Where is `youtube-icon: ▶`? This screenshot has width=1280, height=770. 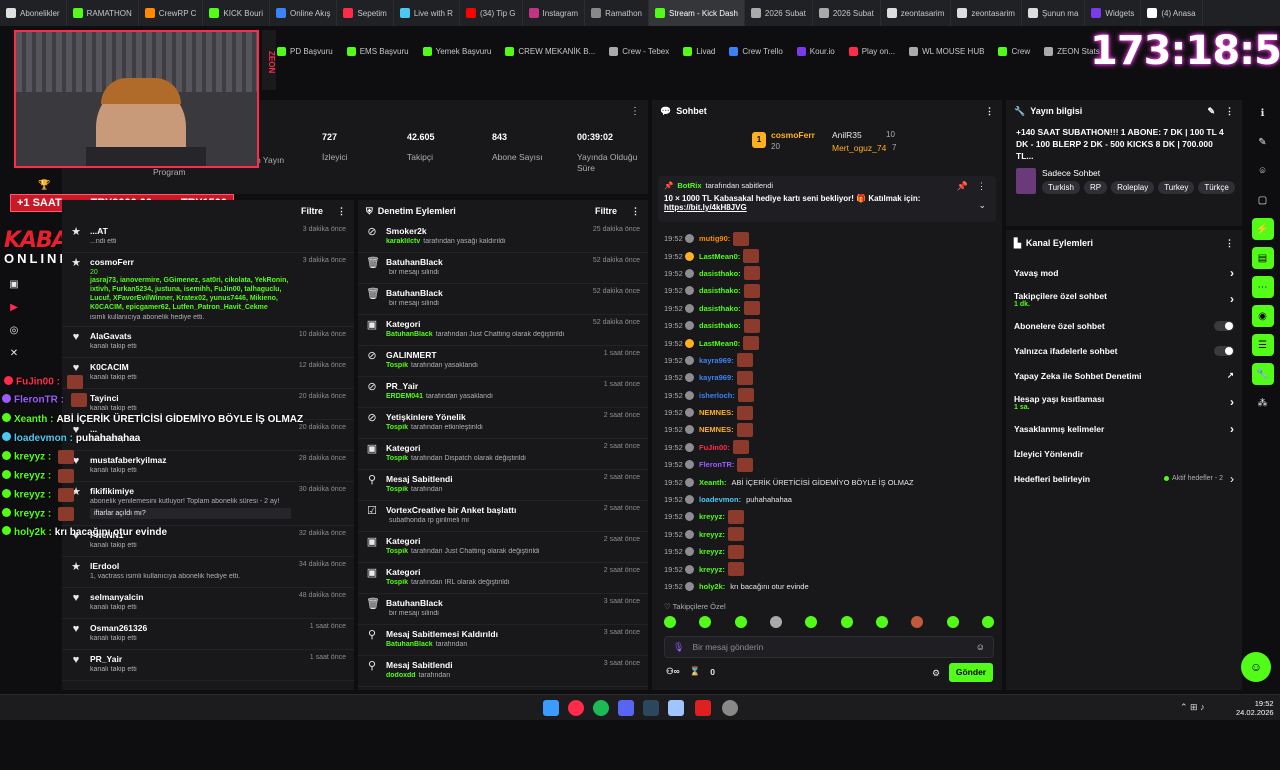 youtube-icon: ▶ is located at coordinates (14, 309).